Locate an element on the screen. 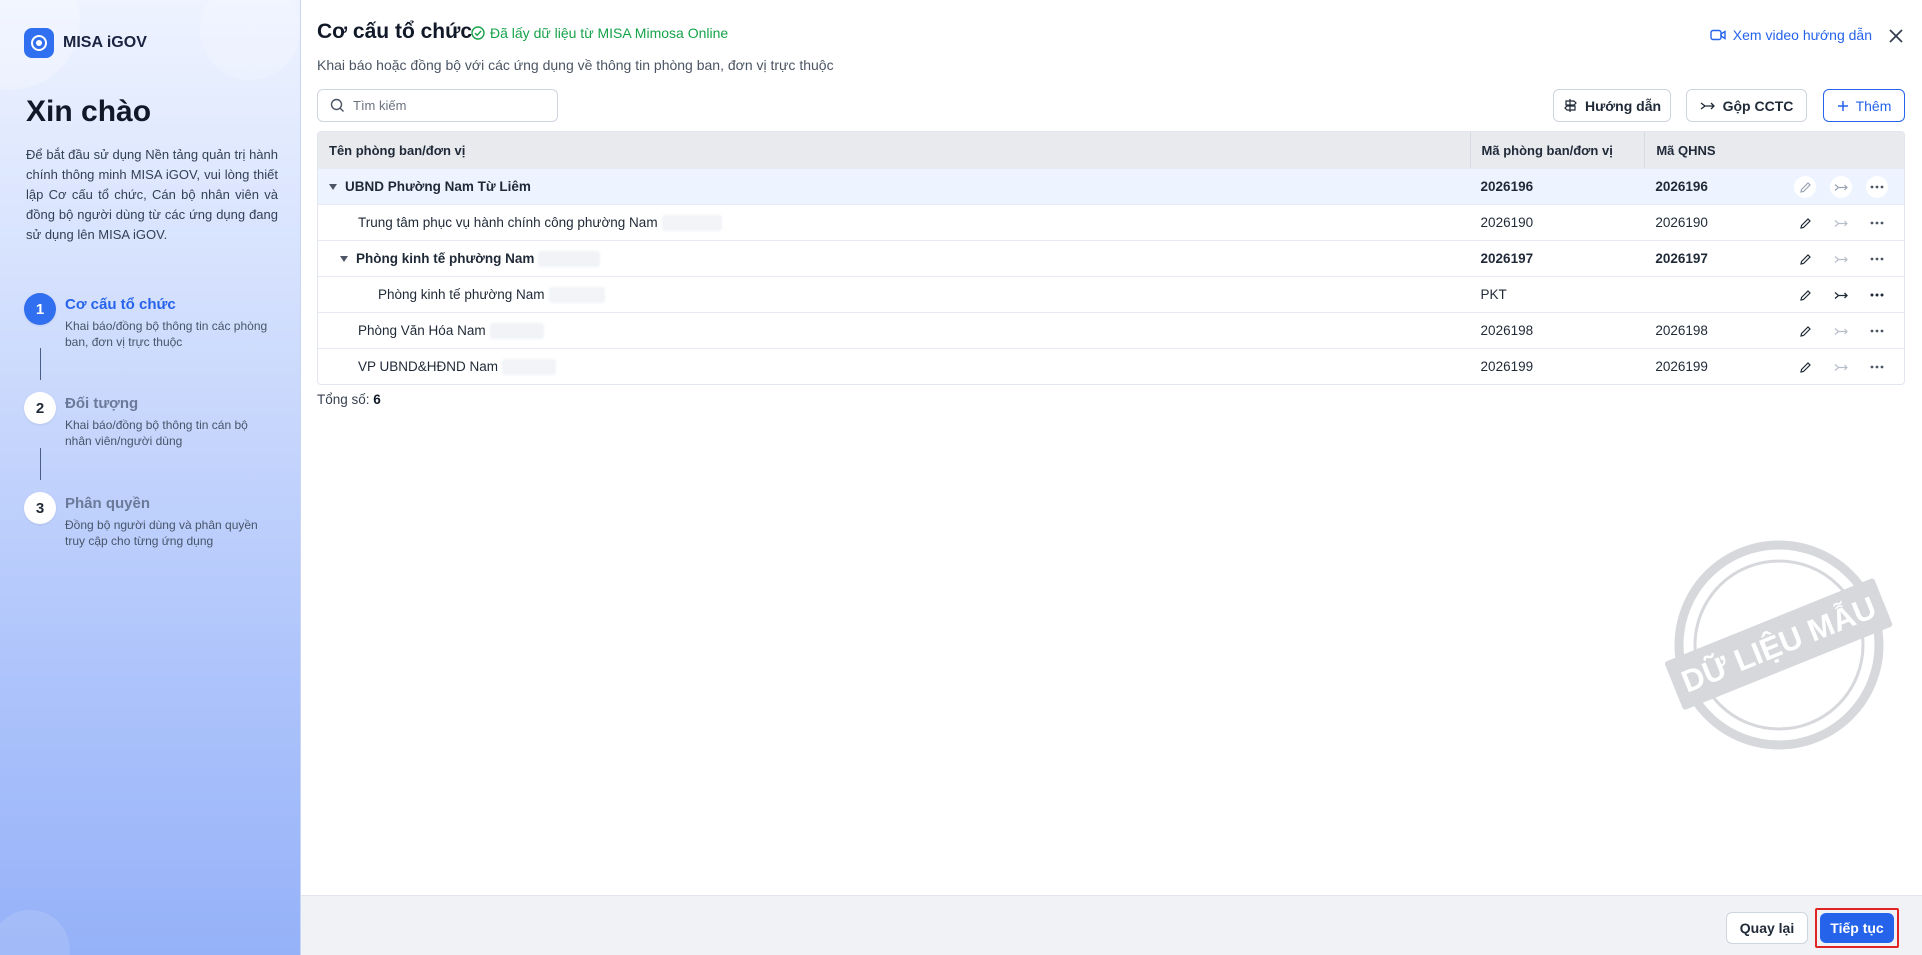  greeting-heading: Xin chào is located at coordinates (89, 111).